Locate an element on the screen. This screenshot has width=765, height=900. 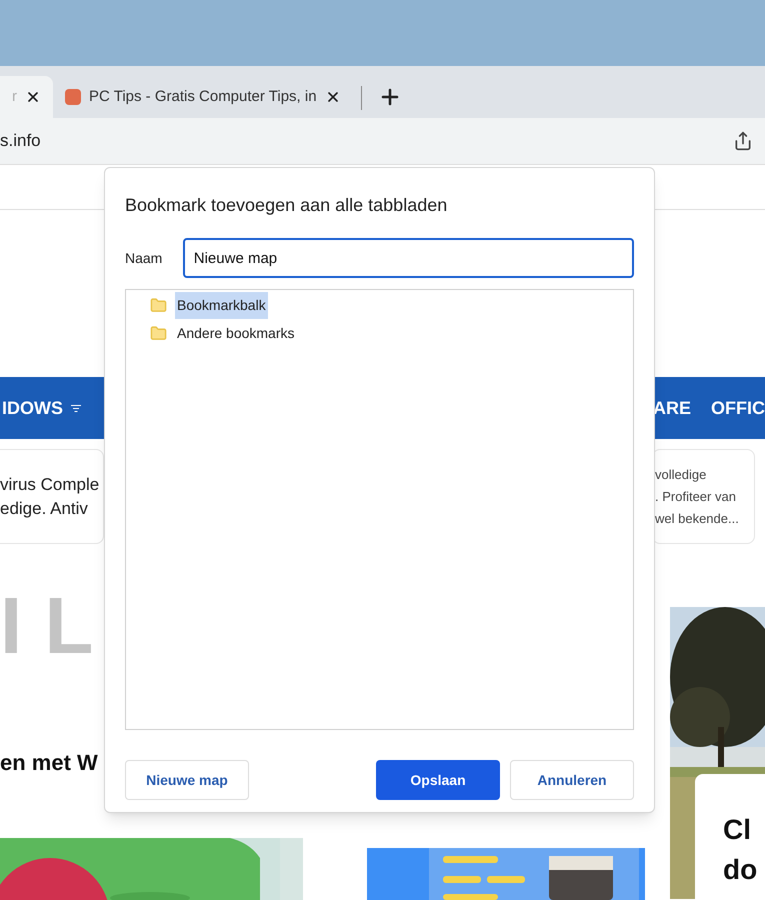
dialog-title: Bookmark toevoegen aan alle tabbladen is located at coordinates (286, 205).